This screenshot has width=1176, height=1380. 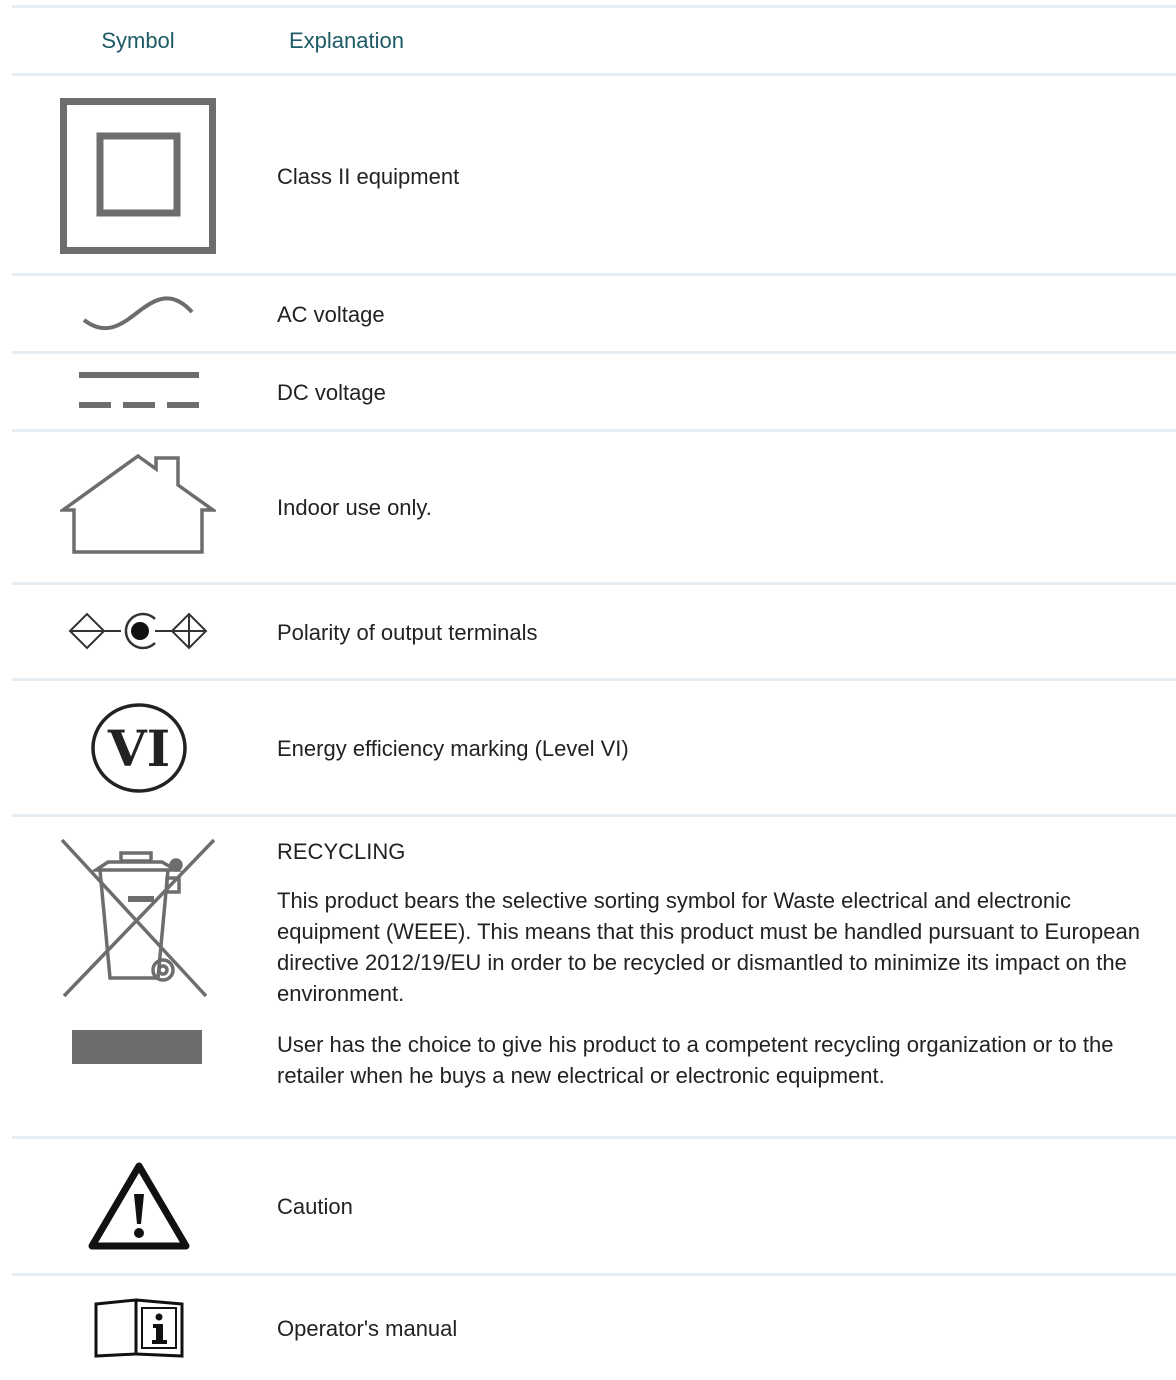 What do you see at coordinates (138, 176) in the screenshot?
I see `class-ii-icon` at bounding box center [138, 176].